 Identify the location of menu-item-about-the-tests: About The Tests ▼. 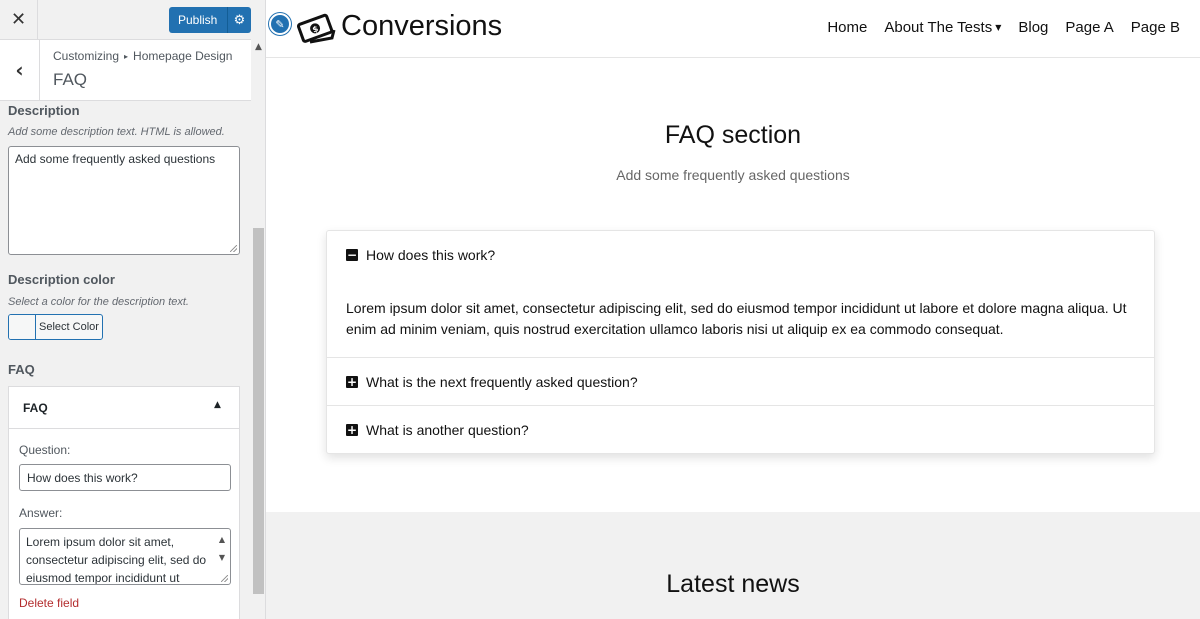
(942, 27).